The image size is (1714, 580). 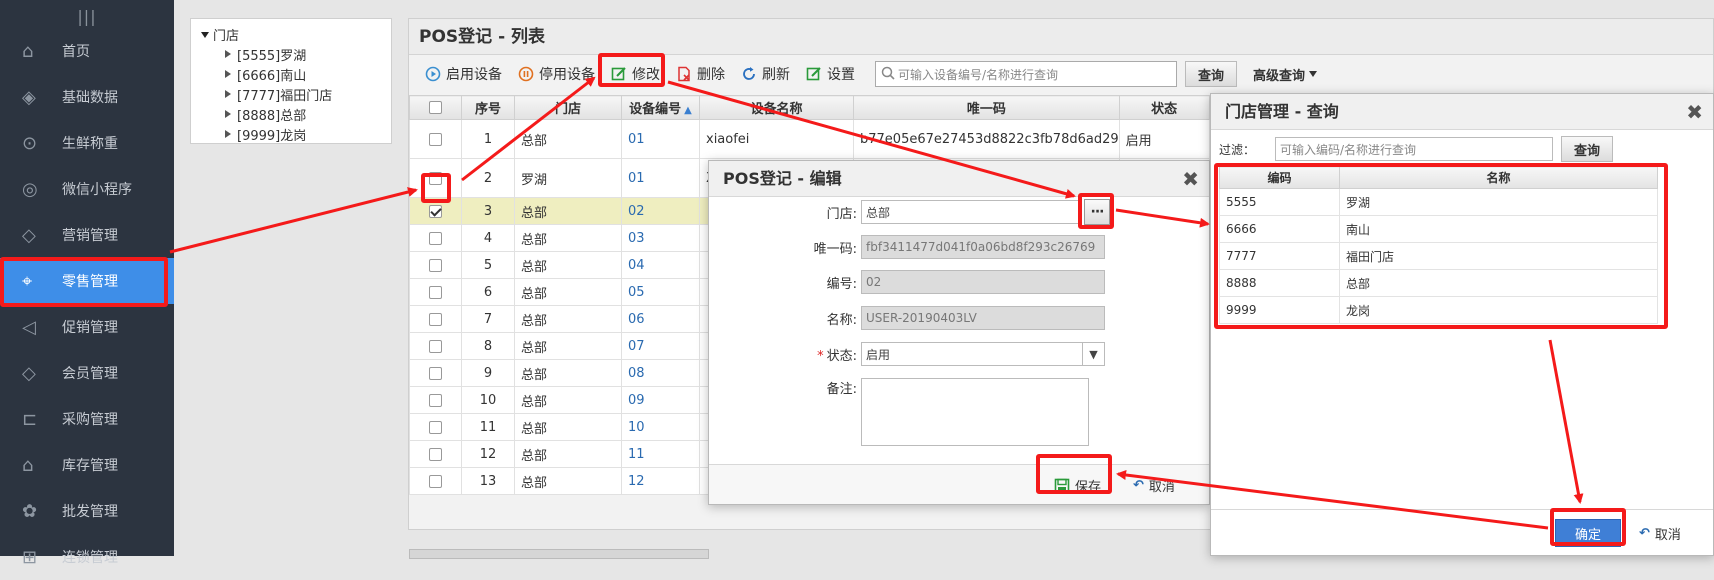 I want to click on store-query-button: 查询, so click(x=1587, y=149).